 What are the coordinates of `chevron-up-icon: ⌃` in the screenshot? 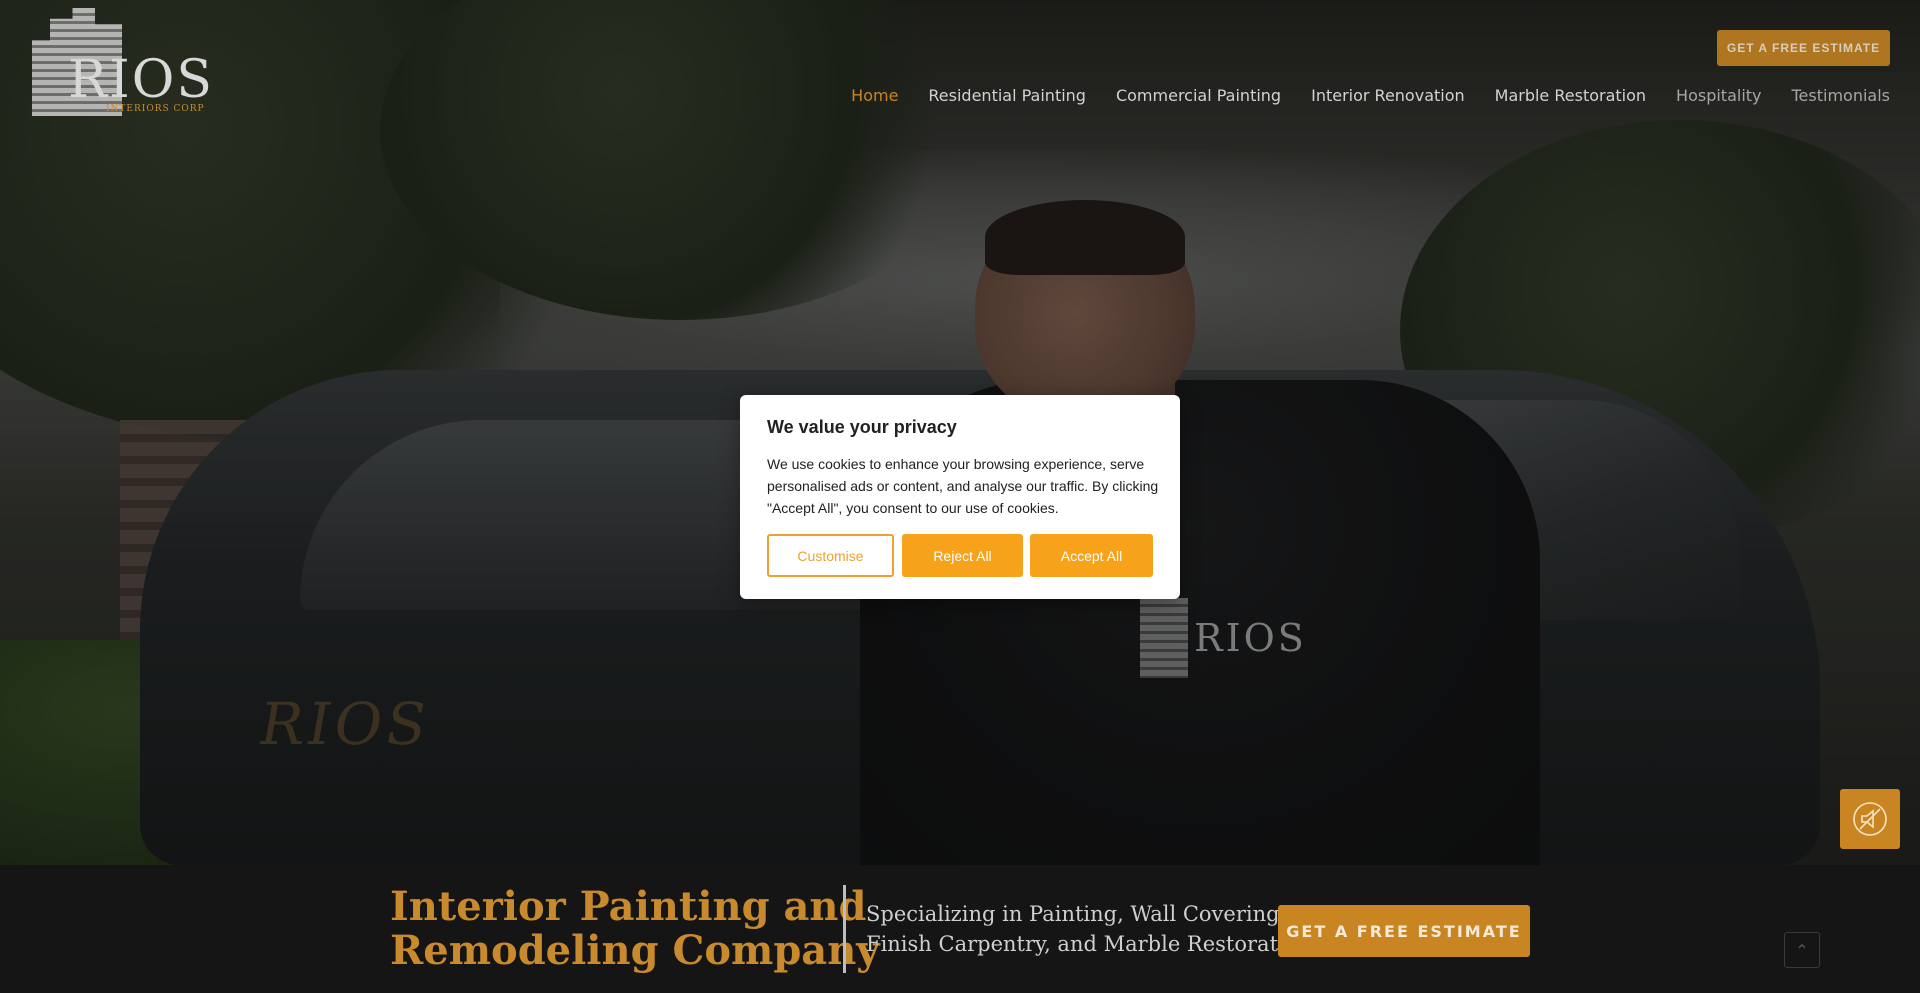 It's located at (1802, 950).